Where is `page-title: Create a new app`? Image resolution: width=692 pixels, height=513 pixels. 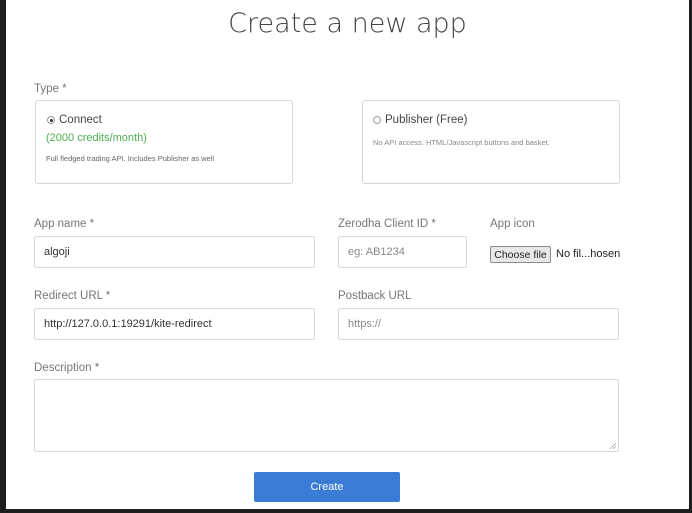
page-title: Create a new app is located at coordinates (347, 23).